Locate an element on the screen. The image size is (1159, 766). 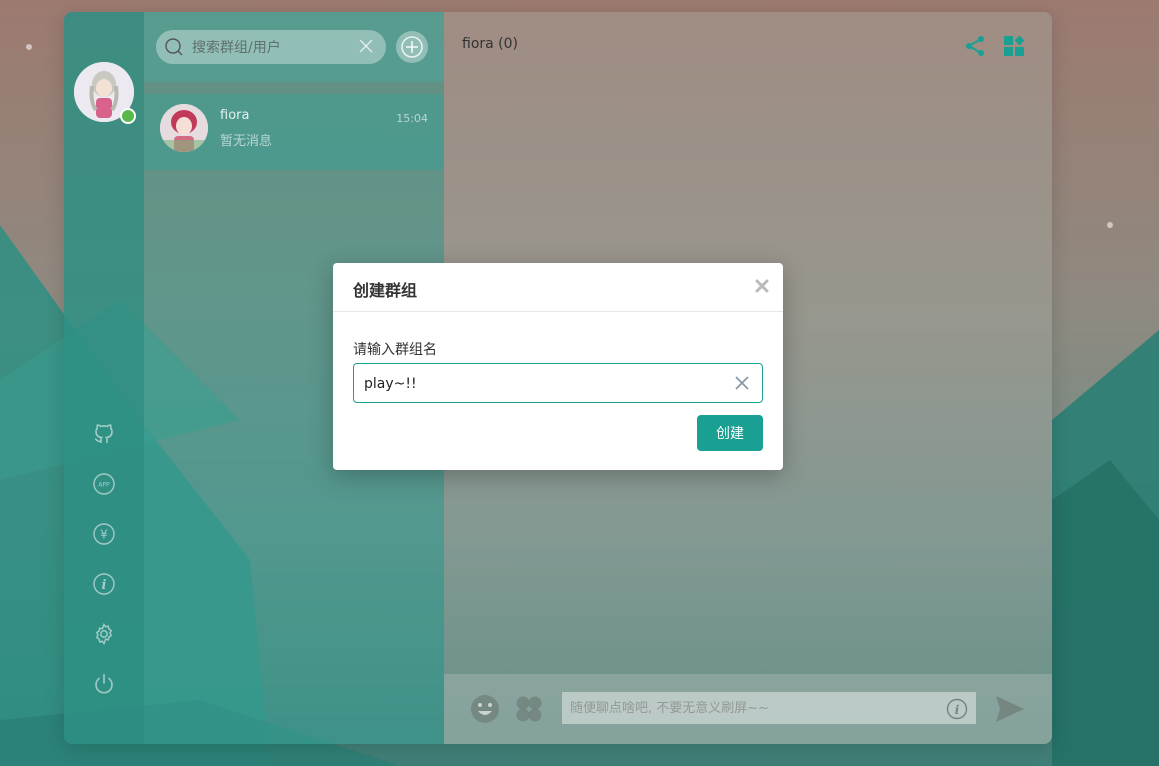
group-name-label: 请输入群组名 is located at coordinates (395, 350).